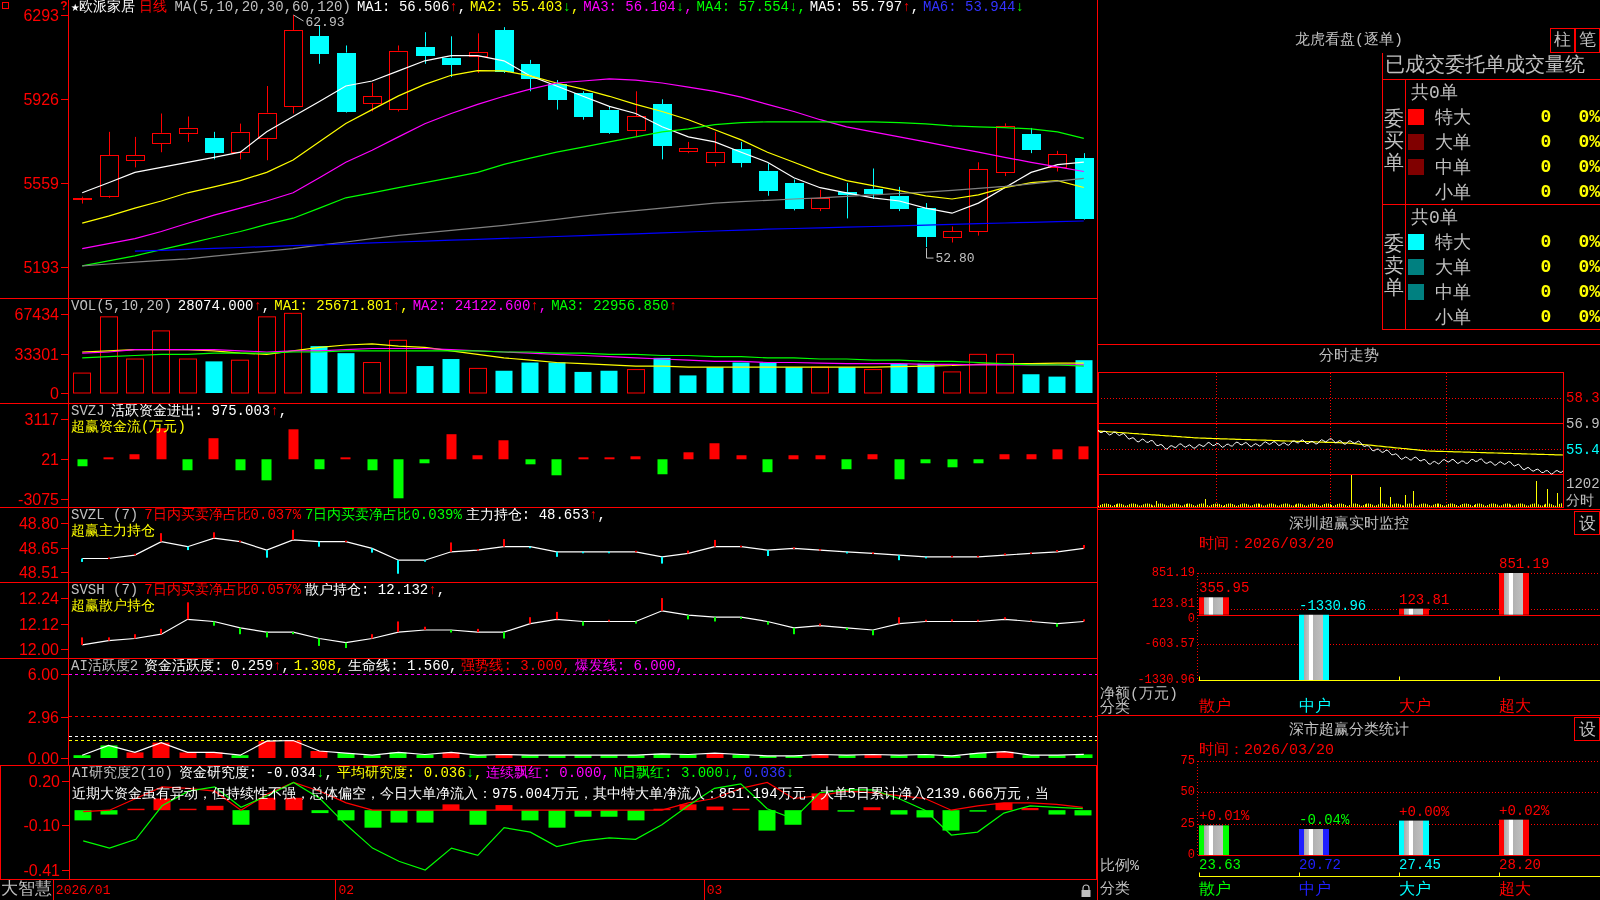 Image resolution: width=1600 pixels, height=900 pixels. I want to click on view-button: 柱, so click(1562, 40).